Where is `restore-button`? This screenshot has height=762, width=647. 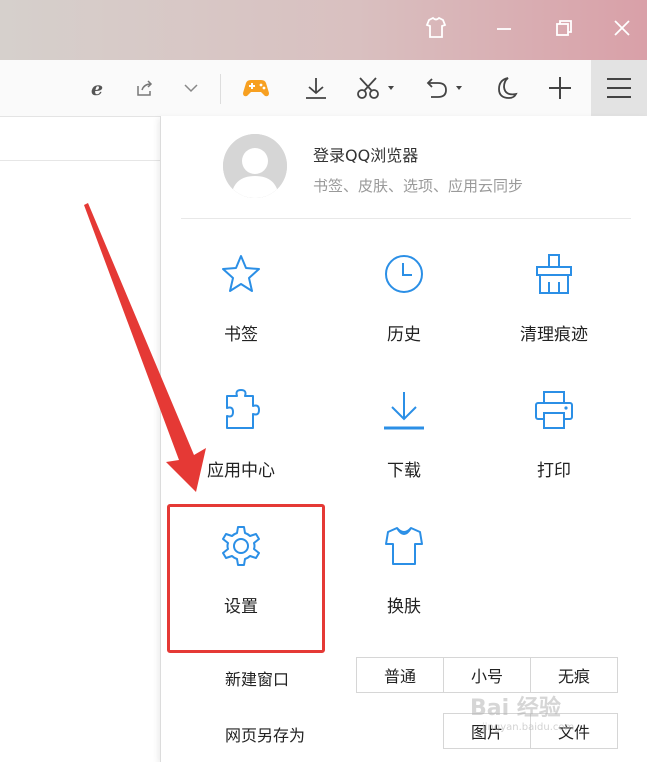
restore-button is located at coordinates (564, 28).